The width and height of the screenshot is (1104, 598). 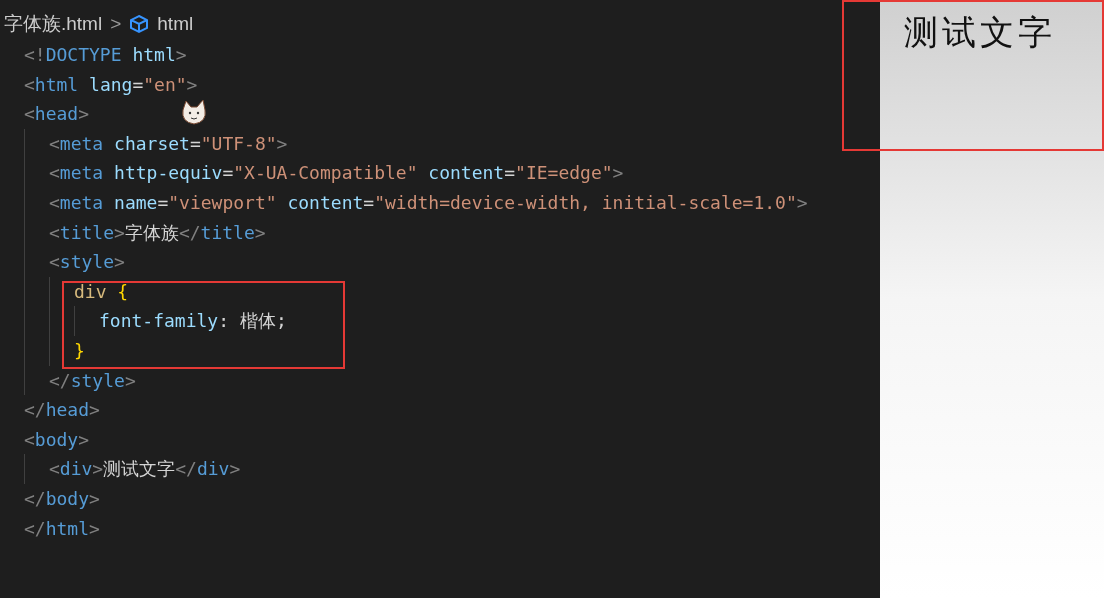 What do you see at coordinates (62, 528) in the screenshot?
I see `code-line: </html>` at bounding box center [62, 528].